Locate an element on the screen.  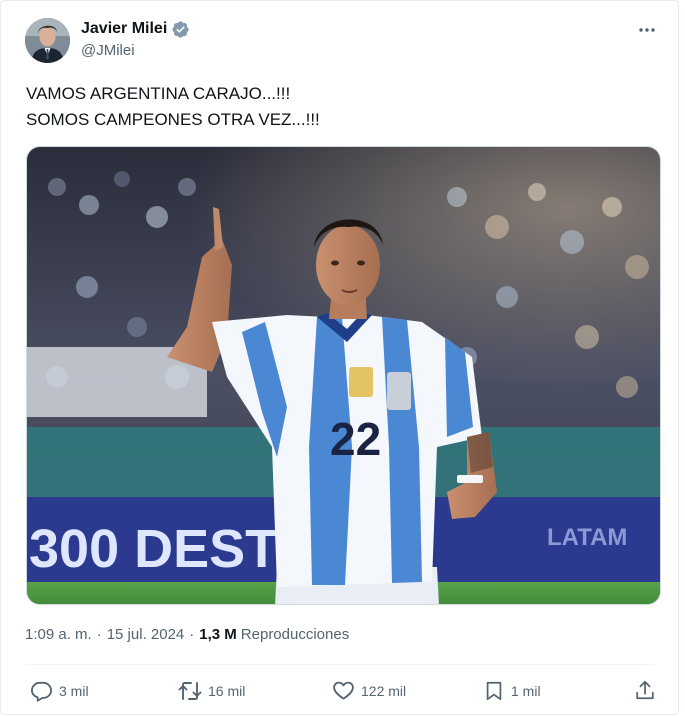
tweet-text-line: SOMOS CAMPEONES OTRA VEZ...!!! is located at coordinates (173, 119).